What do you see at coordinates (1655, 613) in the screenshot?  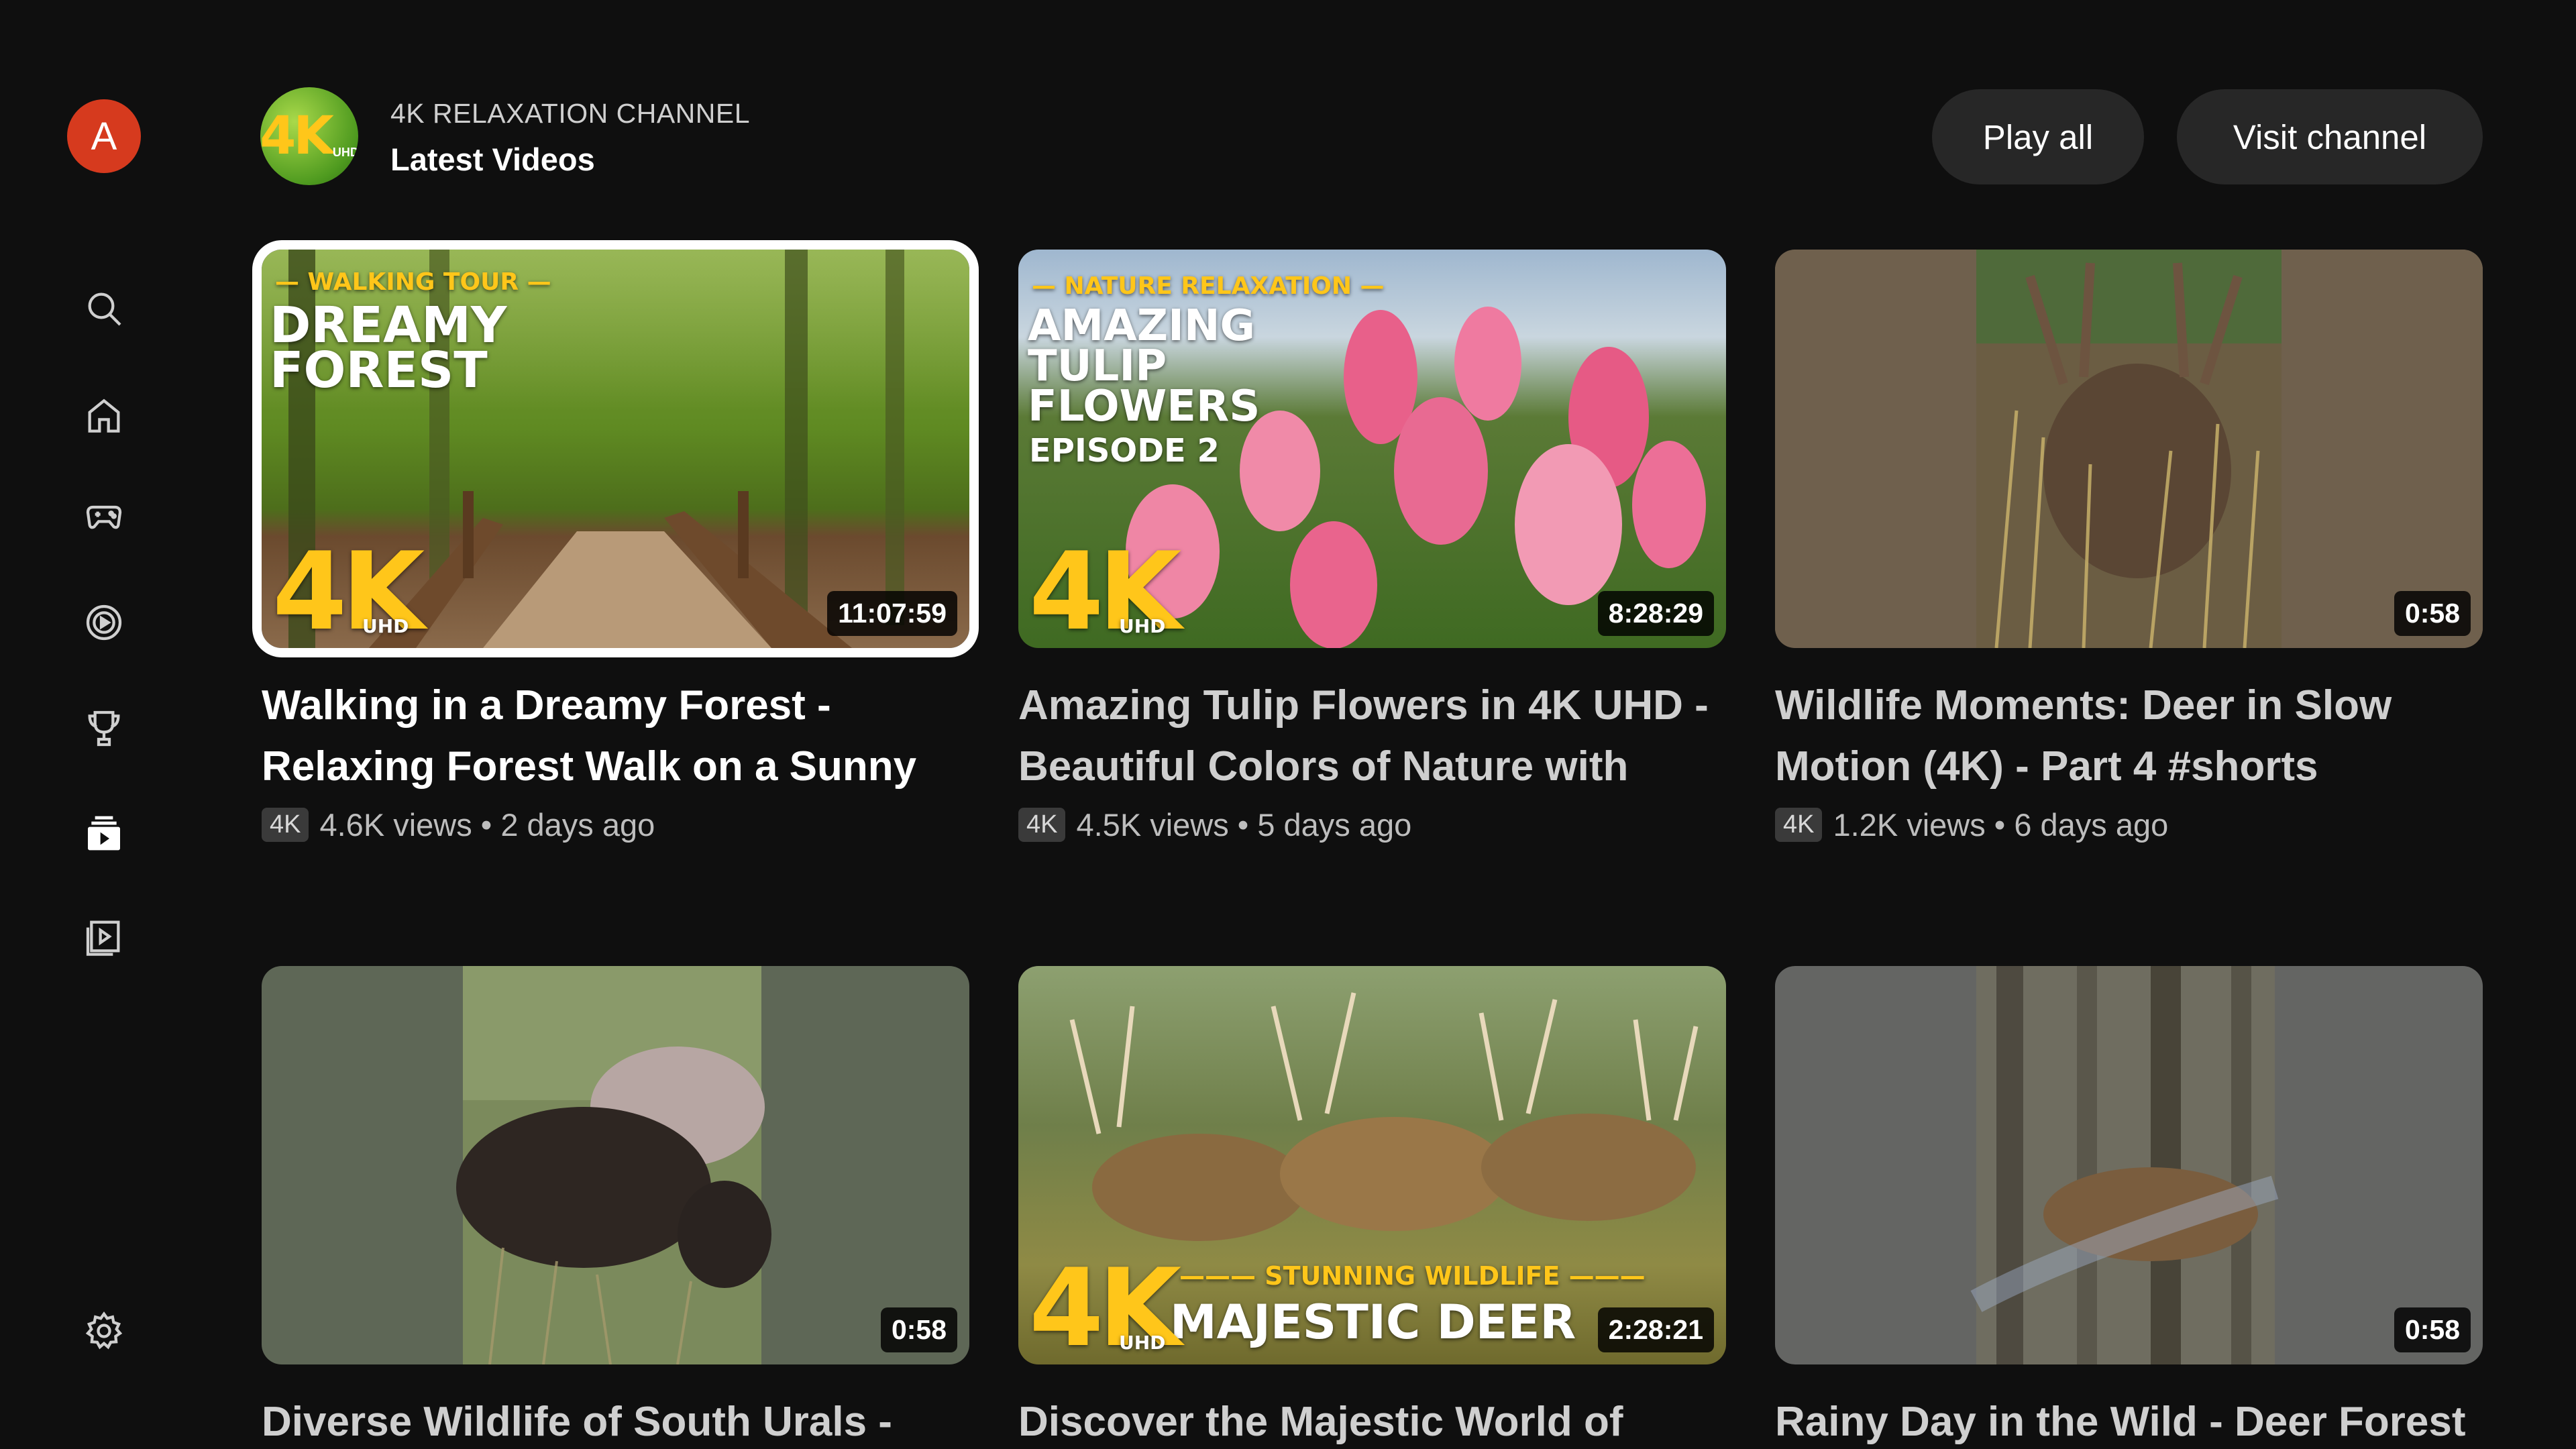 I see `duration-badge: 8:28:29` at bounding box center [1655, 613].